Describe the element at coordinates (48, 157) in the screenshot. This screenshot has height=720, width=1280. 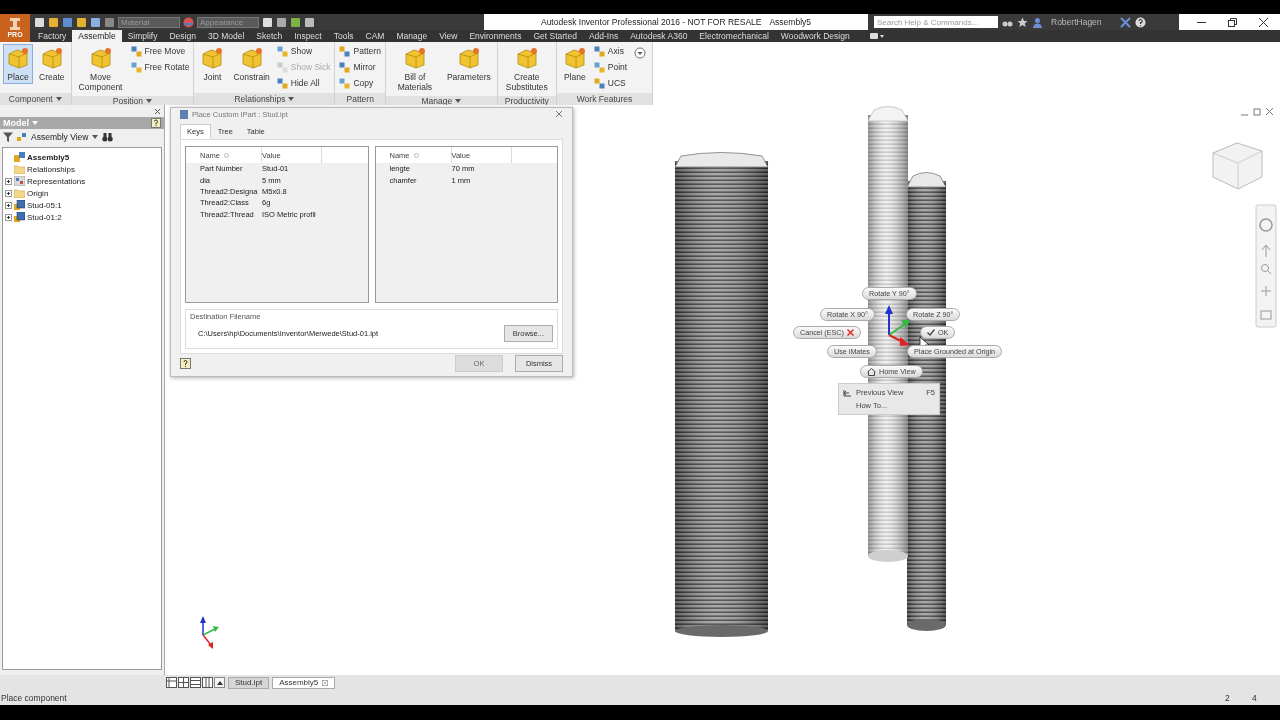
I see `tree-item: Assembly5` at that location.